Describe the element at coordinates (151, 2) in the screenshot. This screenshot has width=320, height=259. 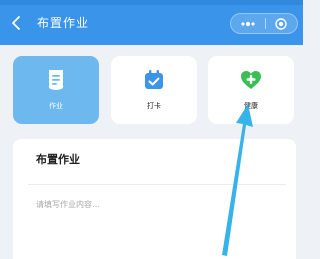
I see `status-bar` at that location.